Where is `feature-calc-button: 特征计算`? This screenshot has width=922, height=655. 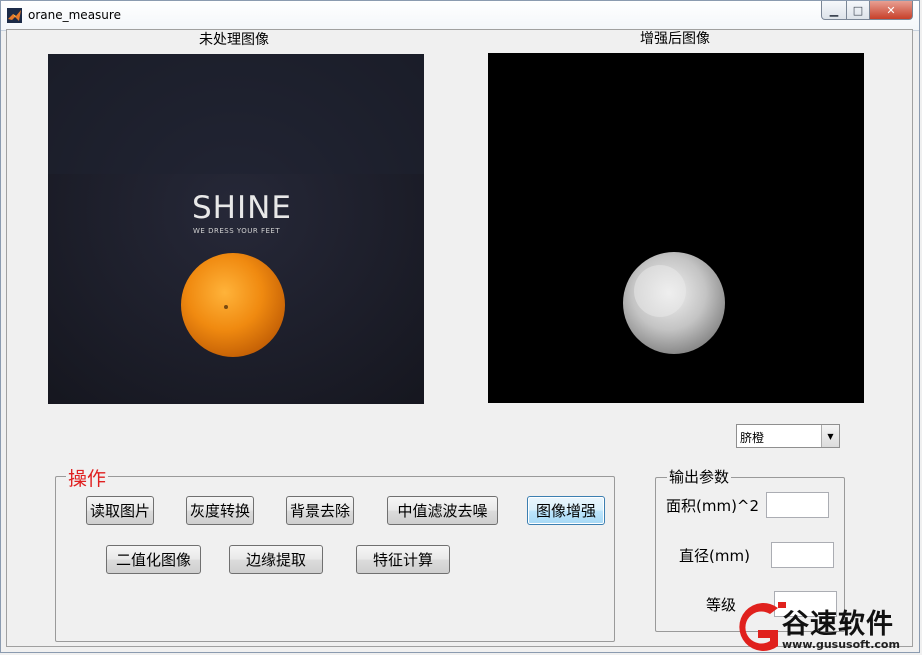 feature-calc-button: 特征计算 is located at coordinates (403, 559).